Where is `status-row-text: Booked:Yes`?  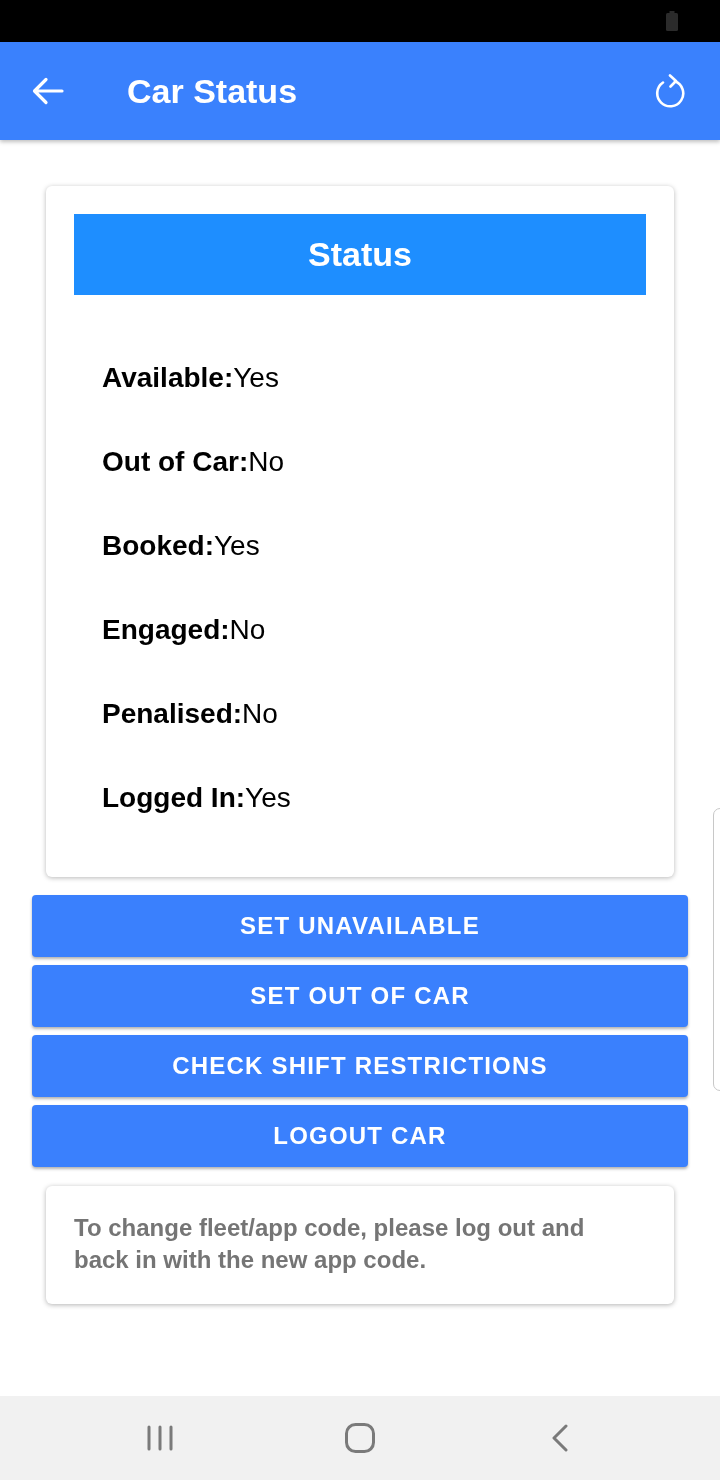 status-row-text: Booked:Yes is located at coordinates (181, 546).